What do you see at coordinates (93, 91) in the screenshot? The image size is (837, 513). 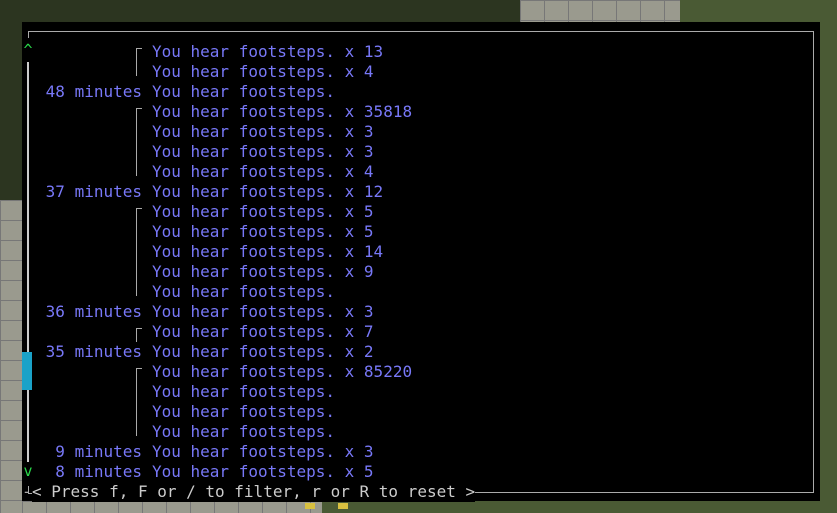 I see `log-timestamp: 48 minutes` at bounding box center [93, 91].